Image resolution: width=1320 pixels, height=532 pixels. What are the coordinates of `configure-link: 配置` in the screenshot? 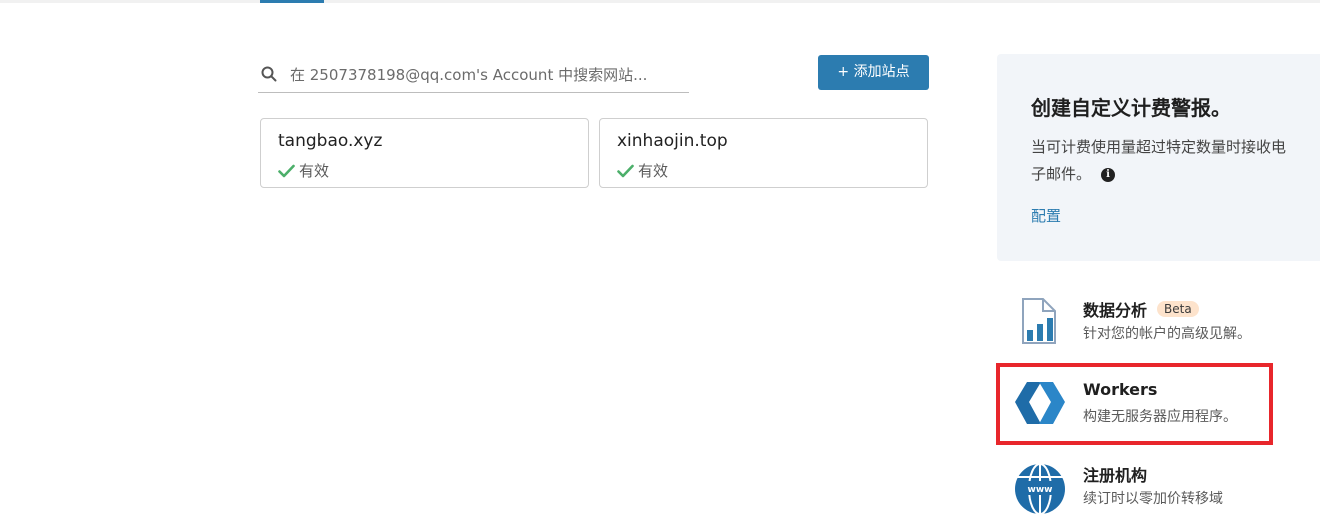 It's located at (1046, 215).